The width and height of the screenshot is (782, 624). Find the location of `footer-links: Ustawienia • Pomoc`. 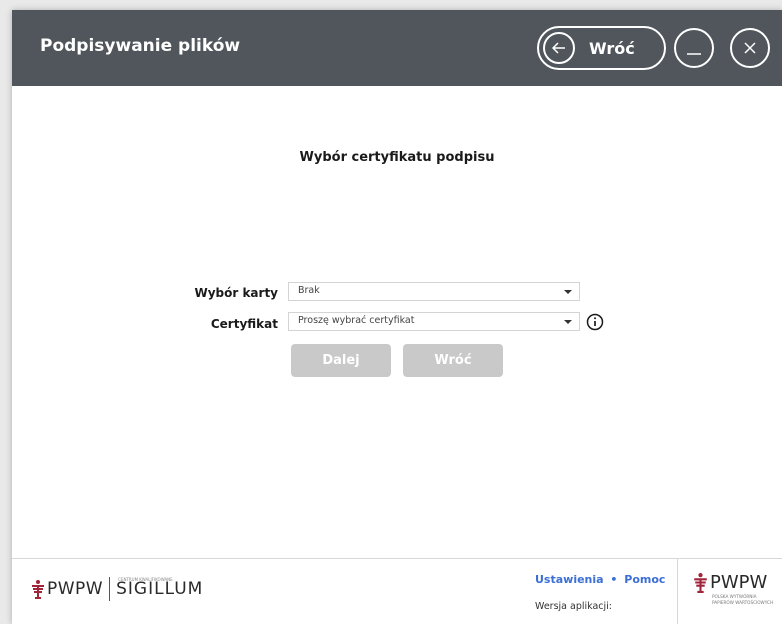

footer-links: Ustawienia • Pomoc is located at coordinates (600, 579).